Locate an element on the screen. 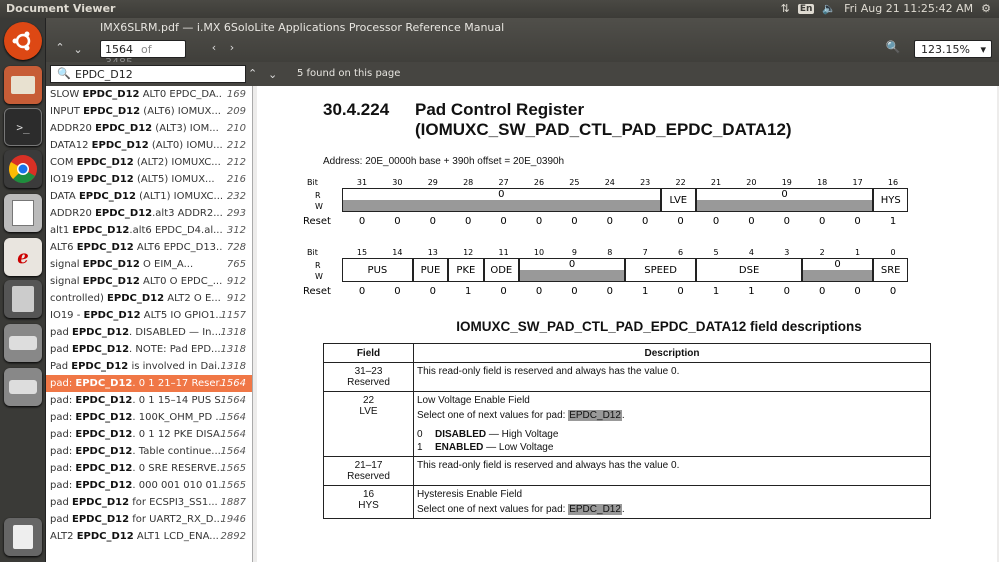  page-number-field: 1564of 3485 is located at coordinates (143, 54).